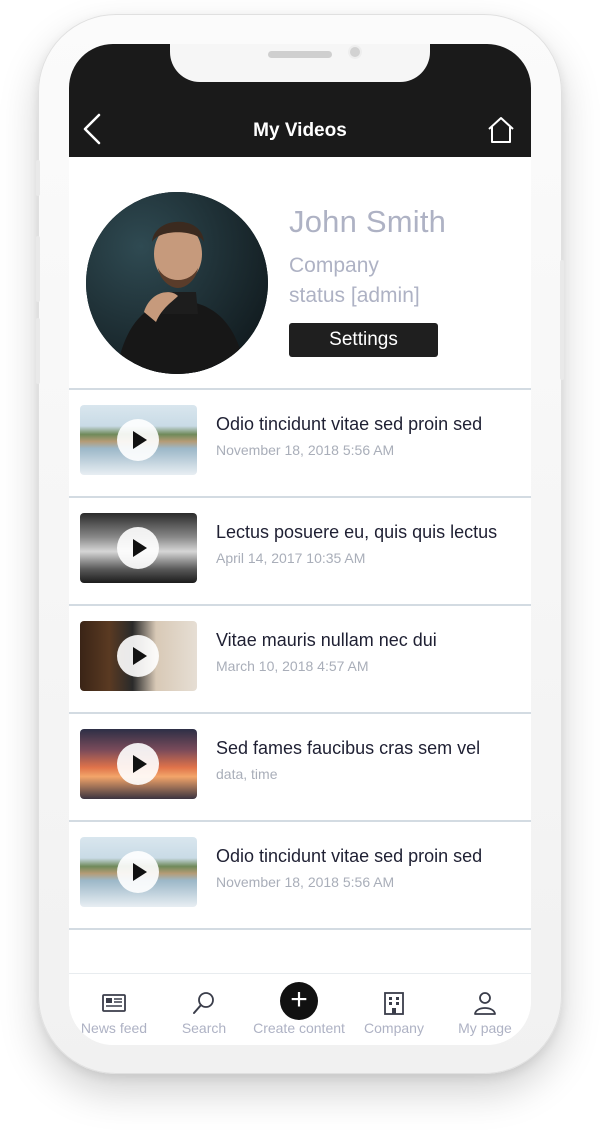  I want to click on speaker-grille, so click(300, 54).